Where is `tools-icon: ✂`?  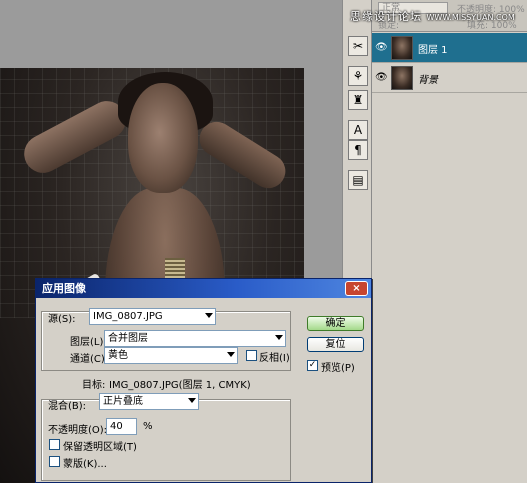
tools-icon: ✂ is located at coordinates (358, 46).